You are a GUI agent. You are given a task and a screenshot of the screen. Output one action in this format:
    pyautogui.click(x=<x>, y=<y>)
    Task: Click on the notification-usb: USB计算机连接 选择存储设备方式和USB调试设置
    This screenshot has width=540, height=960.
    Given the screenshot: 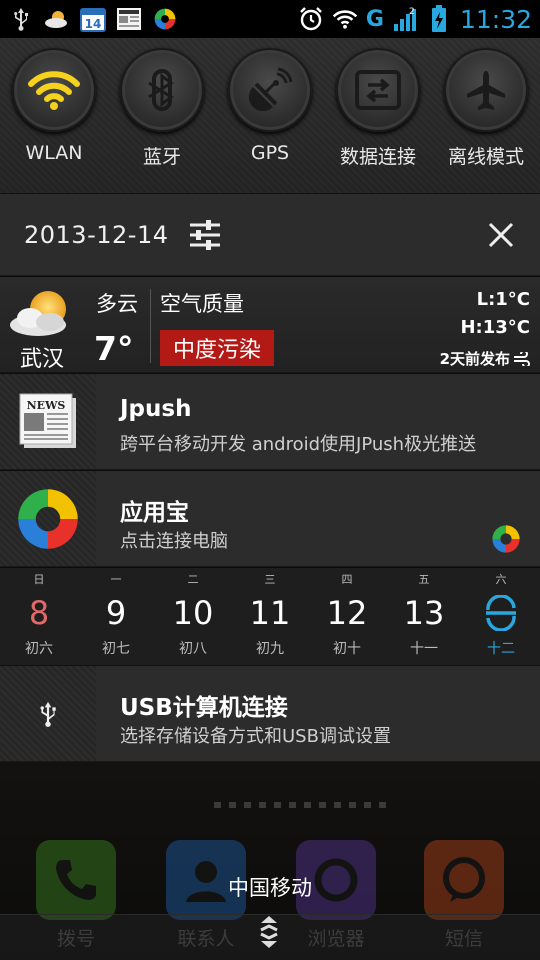 What is the action you would take?
    pyautogui.click(x=270, y=714)
    